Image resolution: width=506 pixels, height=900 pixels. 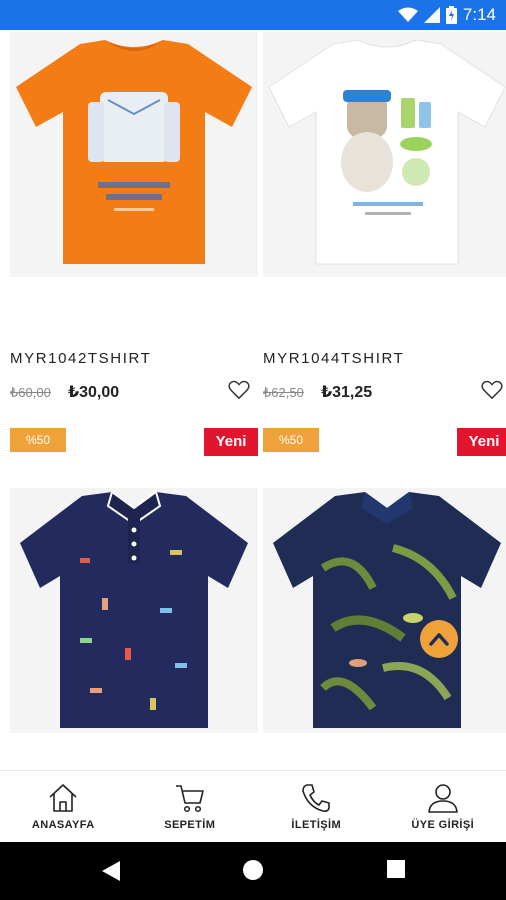 What do you see at coordinates (63, 798) in the screenshot?
I see `home-icon` at bounding box center [63, 798].